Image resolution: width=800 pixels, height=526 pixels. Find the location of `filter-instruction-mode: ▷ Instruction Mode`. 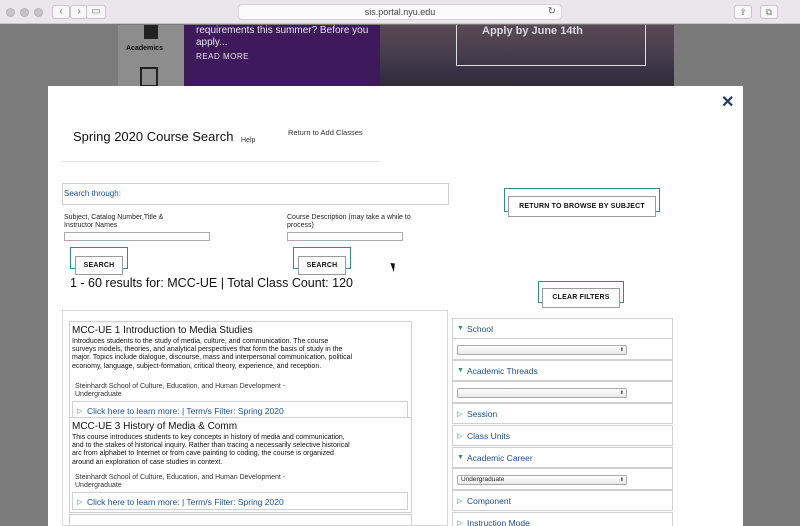

filter-instruction-mode: ▷ Instruction Mode is located at coordinates (562, 519).